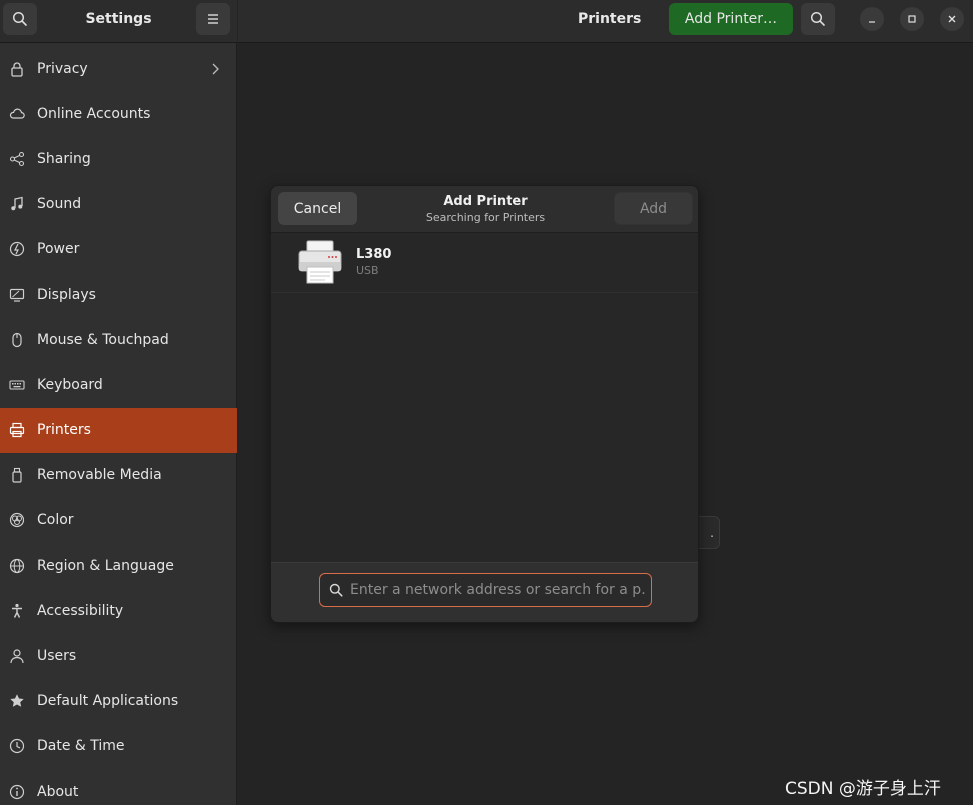 The height and width of the screenshot is (805, 973). I want to click on menu-button, so click(213, 19).